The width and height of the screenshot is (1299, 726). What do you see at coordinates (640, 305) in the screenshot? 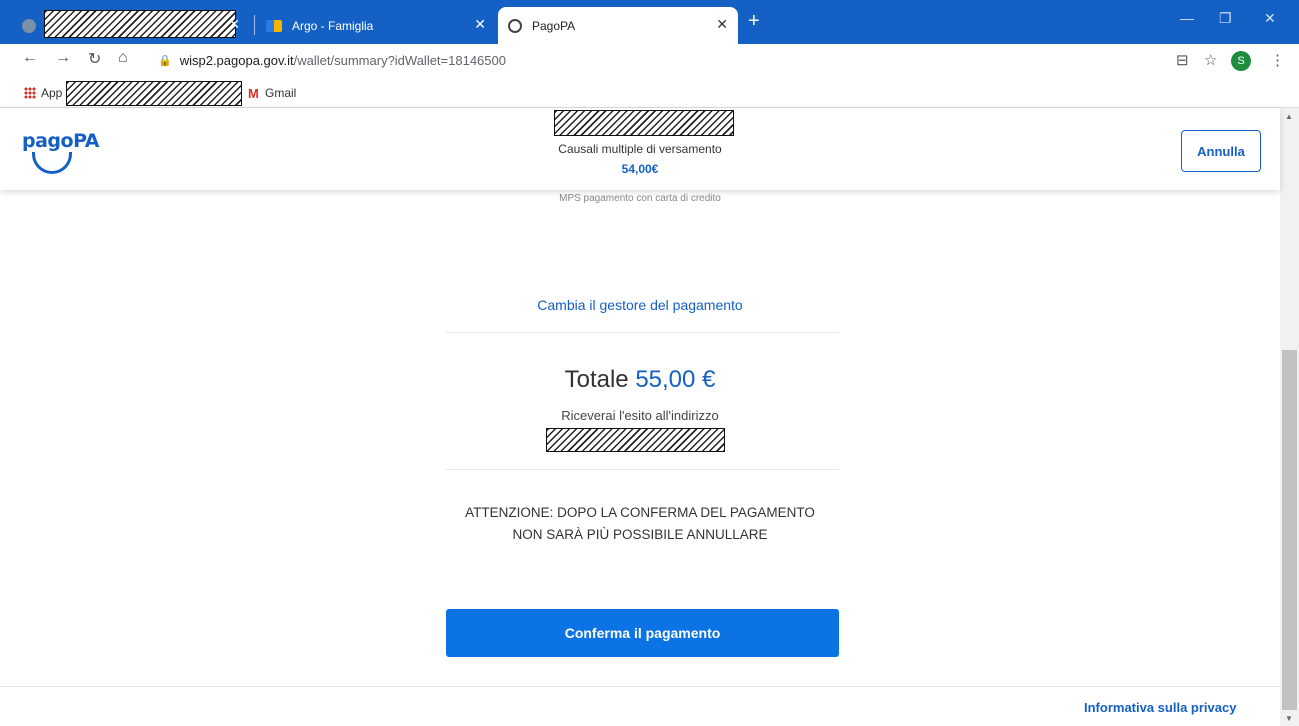
I see `change-provider-link: Cambia il gestore del pagamento` at bounding box center [640, 305].